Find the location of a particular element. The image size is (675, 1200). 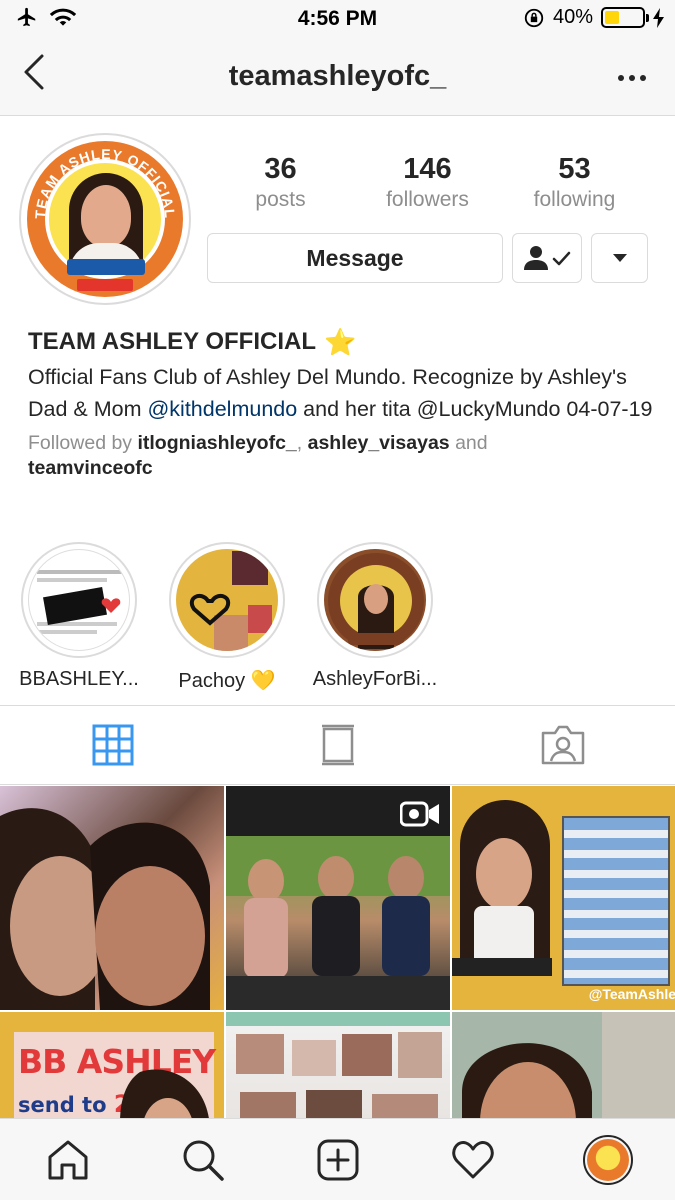

page-title: teamashleyofc_ is located at coordinates (337, 76).